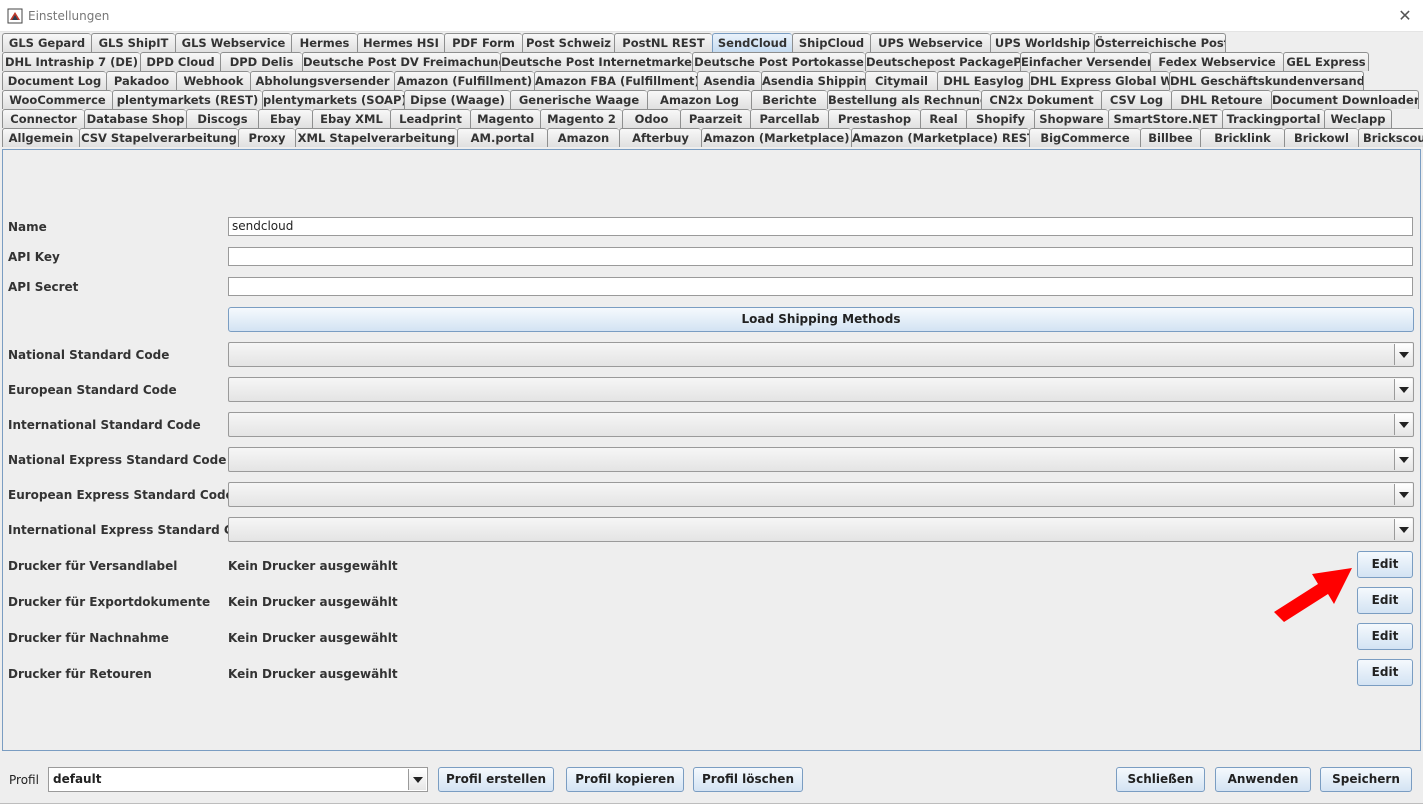 Image resolution: width=1423 pixels, height=804 pixels. I want to click on tab-csv-stapelverarbeitung: CSV Stapelverarbeitung, so click(158, 137).